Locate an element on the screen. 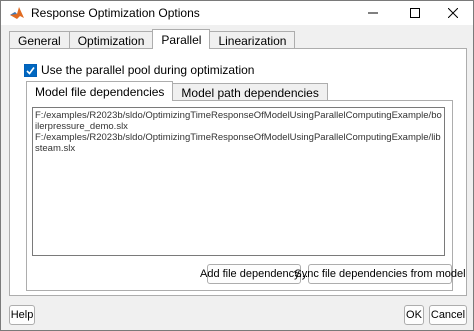 The image size is (474, 331). close-button is located at coordinates (453, 13).